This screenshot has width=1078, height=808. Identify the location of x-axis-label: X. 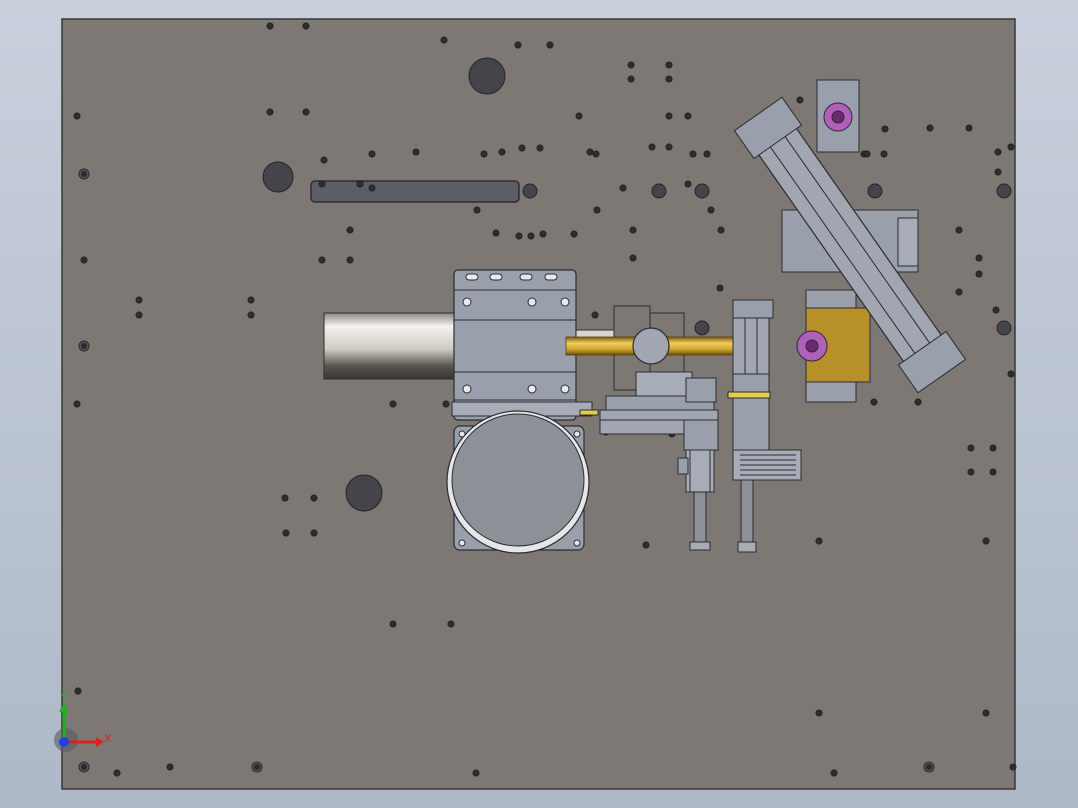
(108, 739).